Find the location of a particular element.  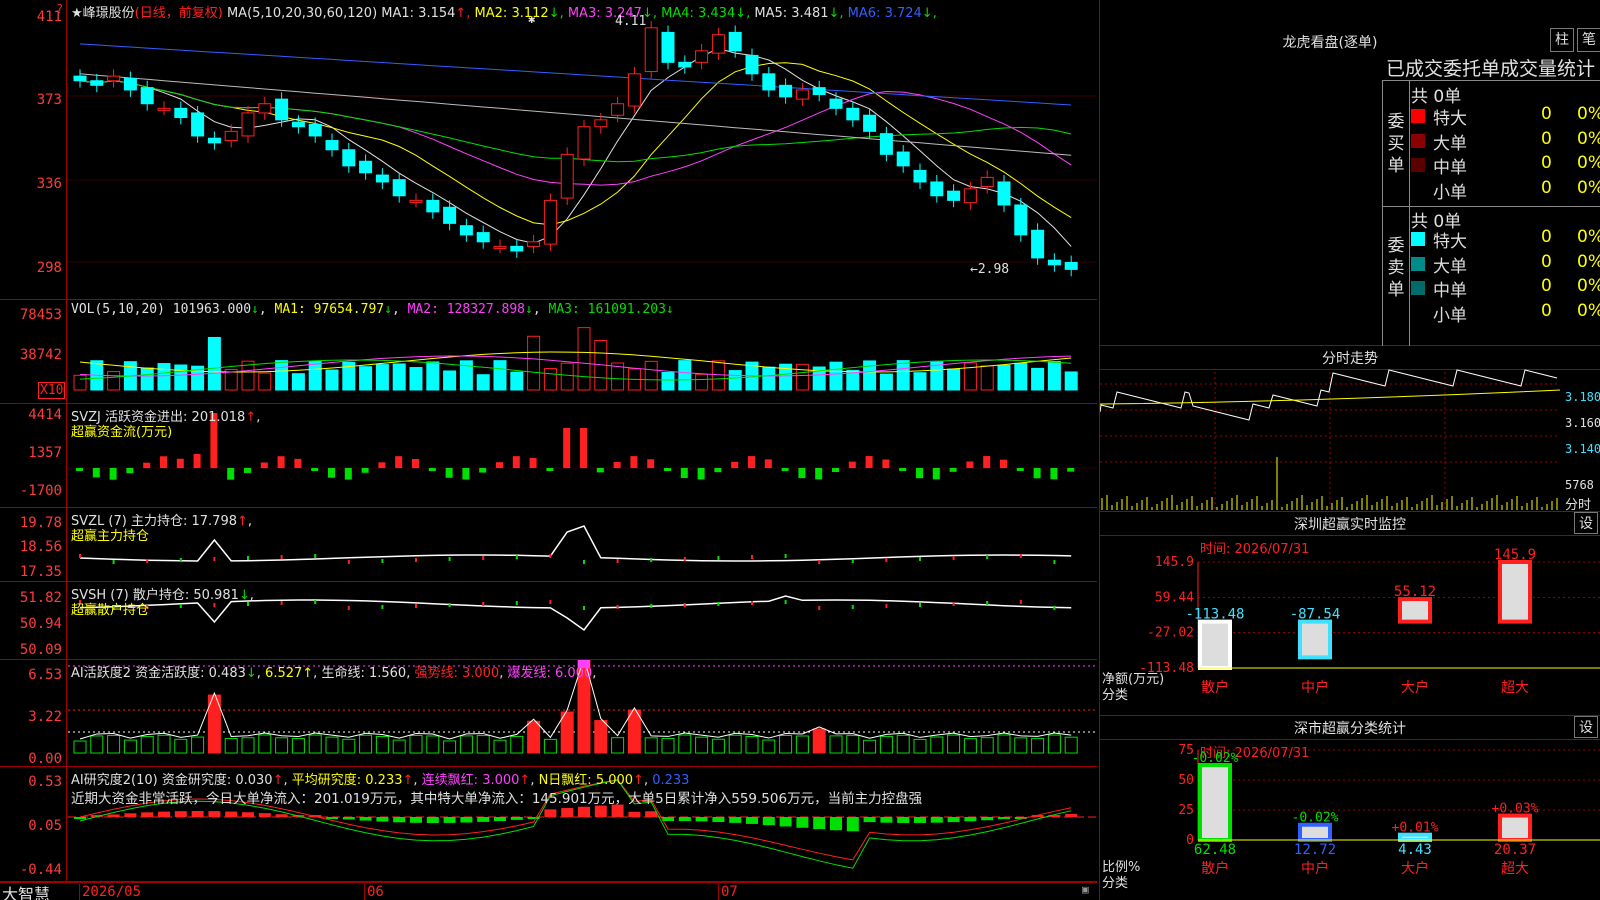

ma-prefix: MA(5,10,20,30,60,120) is located at coordinates (302, 13).